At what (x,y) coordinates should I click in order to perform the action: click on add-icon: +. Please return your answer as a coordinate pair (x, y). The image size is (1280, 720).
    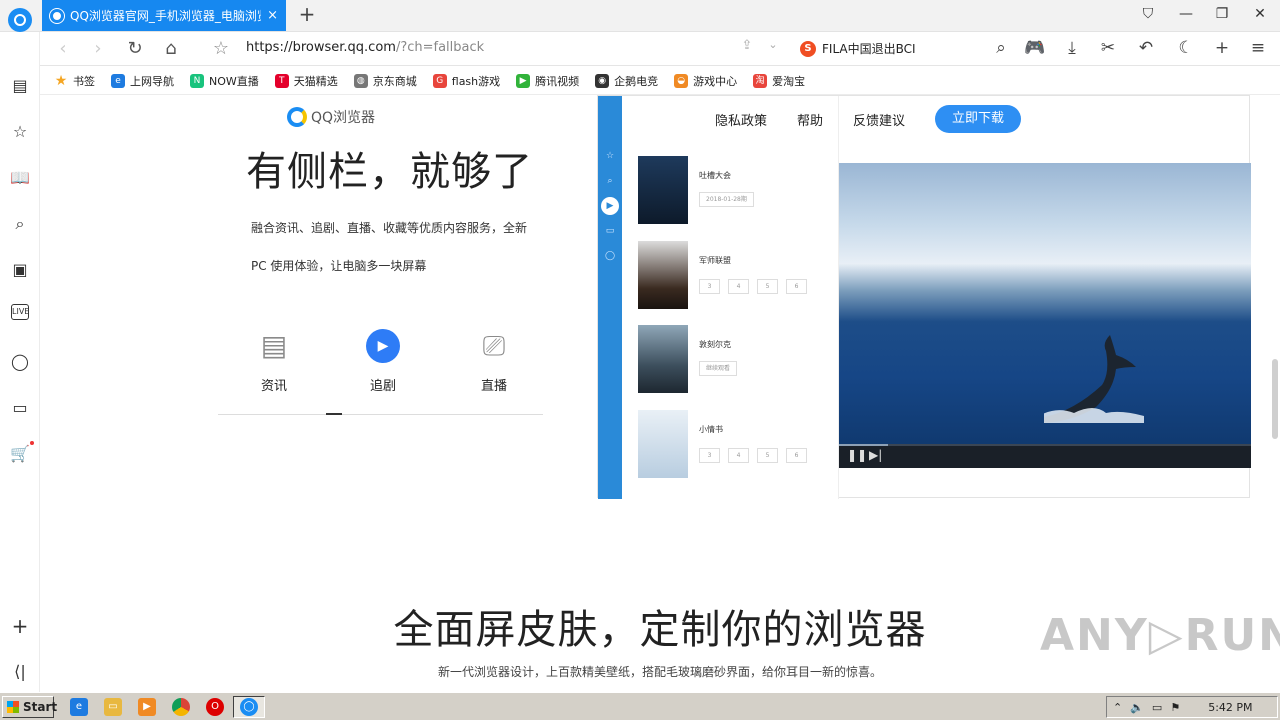
    Looking at the image, I should click on (1222, 48).